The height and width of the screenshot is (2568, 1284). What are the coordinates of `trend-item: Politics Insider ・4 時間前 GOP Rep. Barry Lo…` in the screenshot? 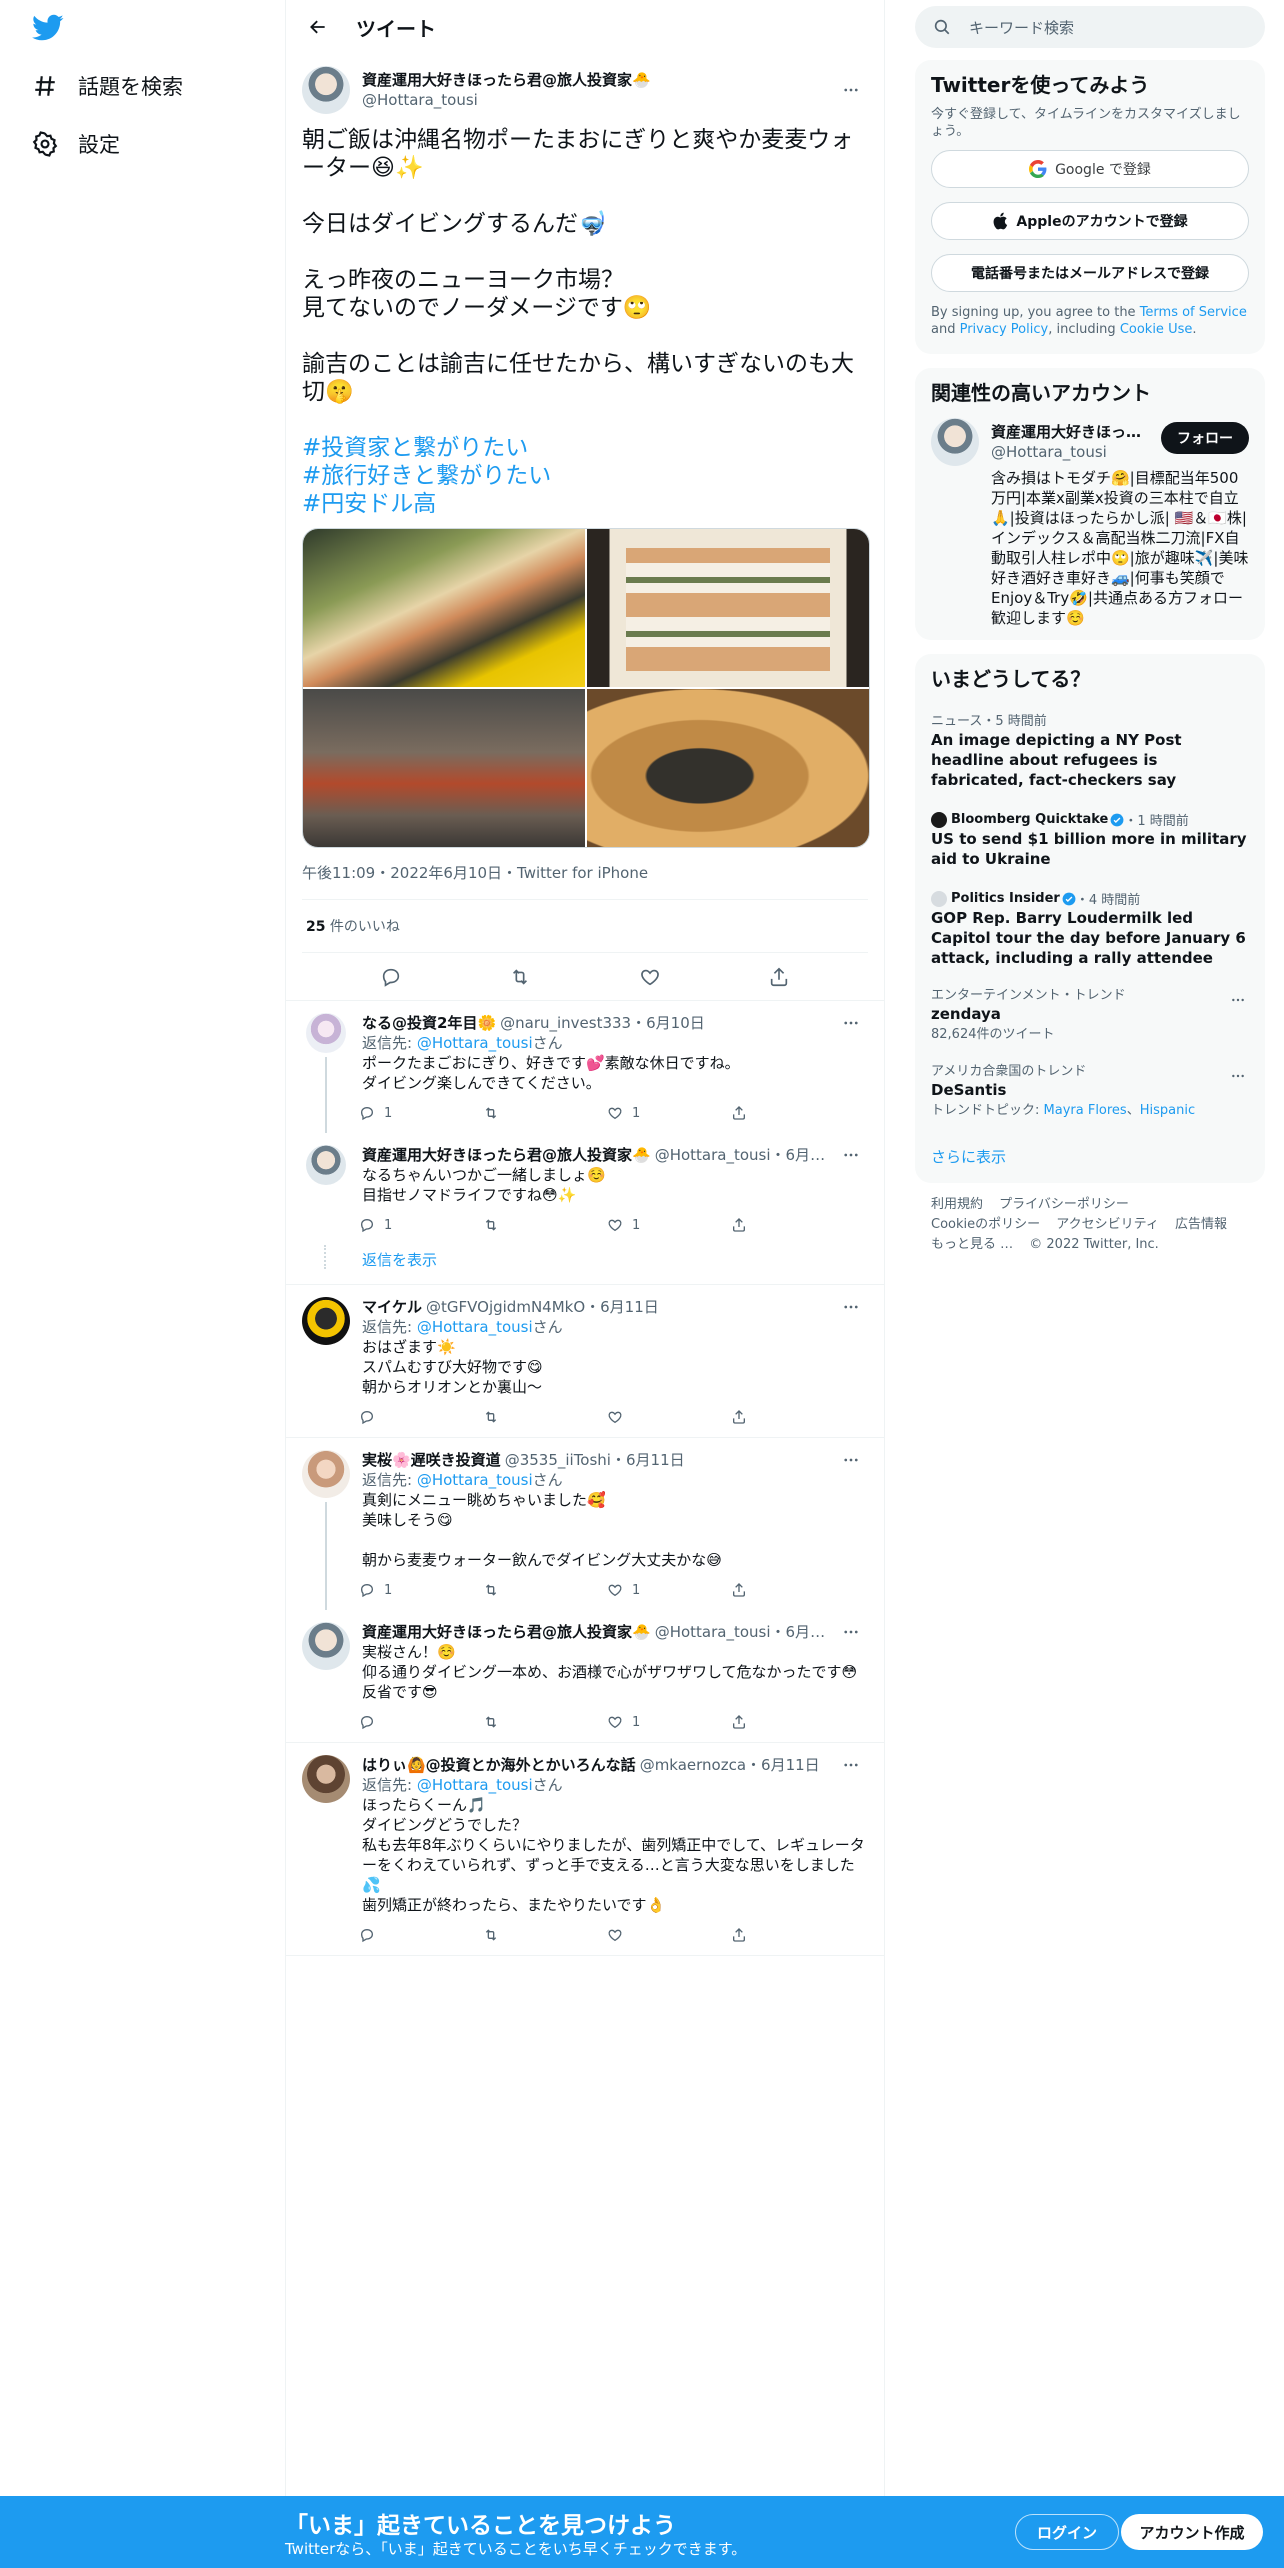 It's located at (1090, 928).